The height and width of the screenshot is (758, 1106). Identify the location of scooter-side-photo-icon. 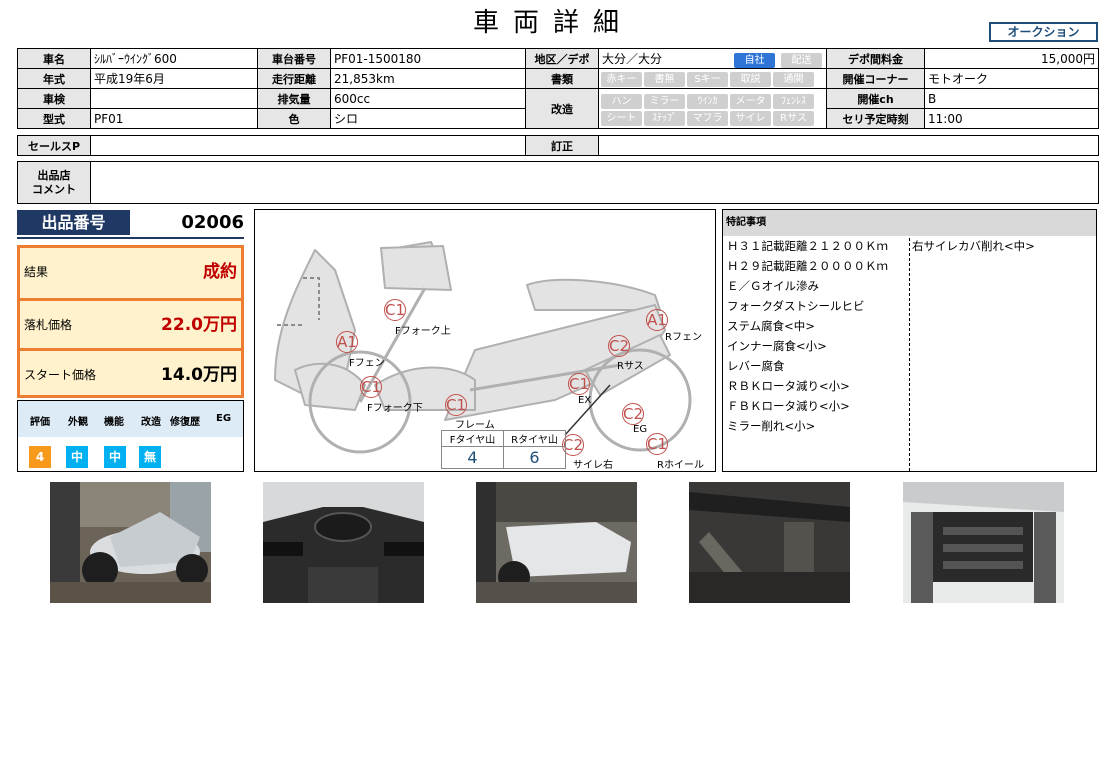
(130, 542).